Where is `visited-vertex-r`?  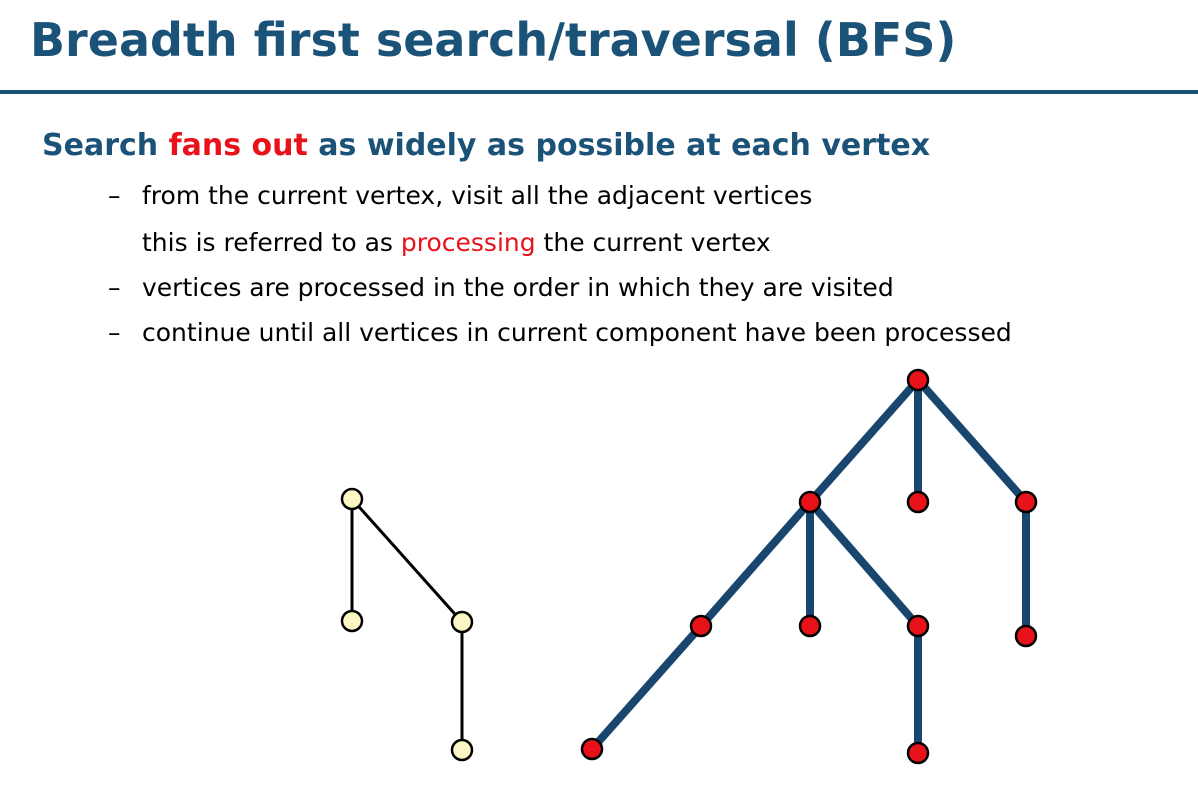
visited-vertex-r is located at coordinates (918, 380).